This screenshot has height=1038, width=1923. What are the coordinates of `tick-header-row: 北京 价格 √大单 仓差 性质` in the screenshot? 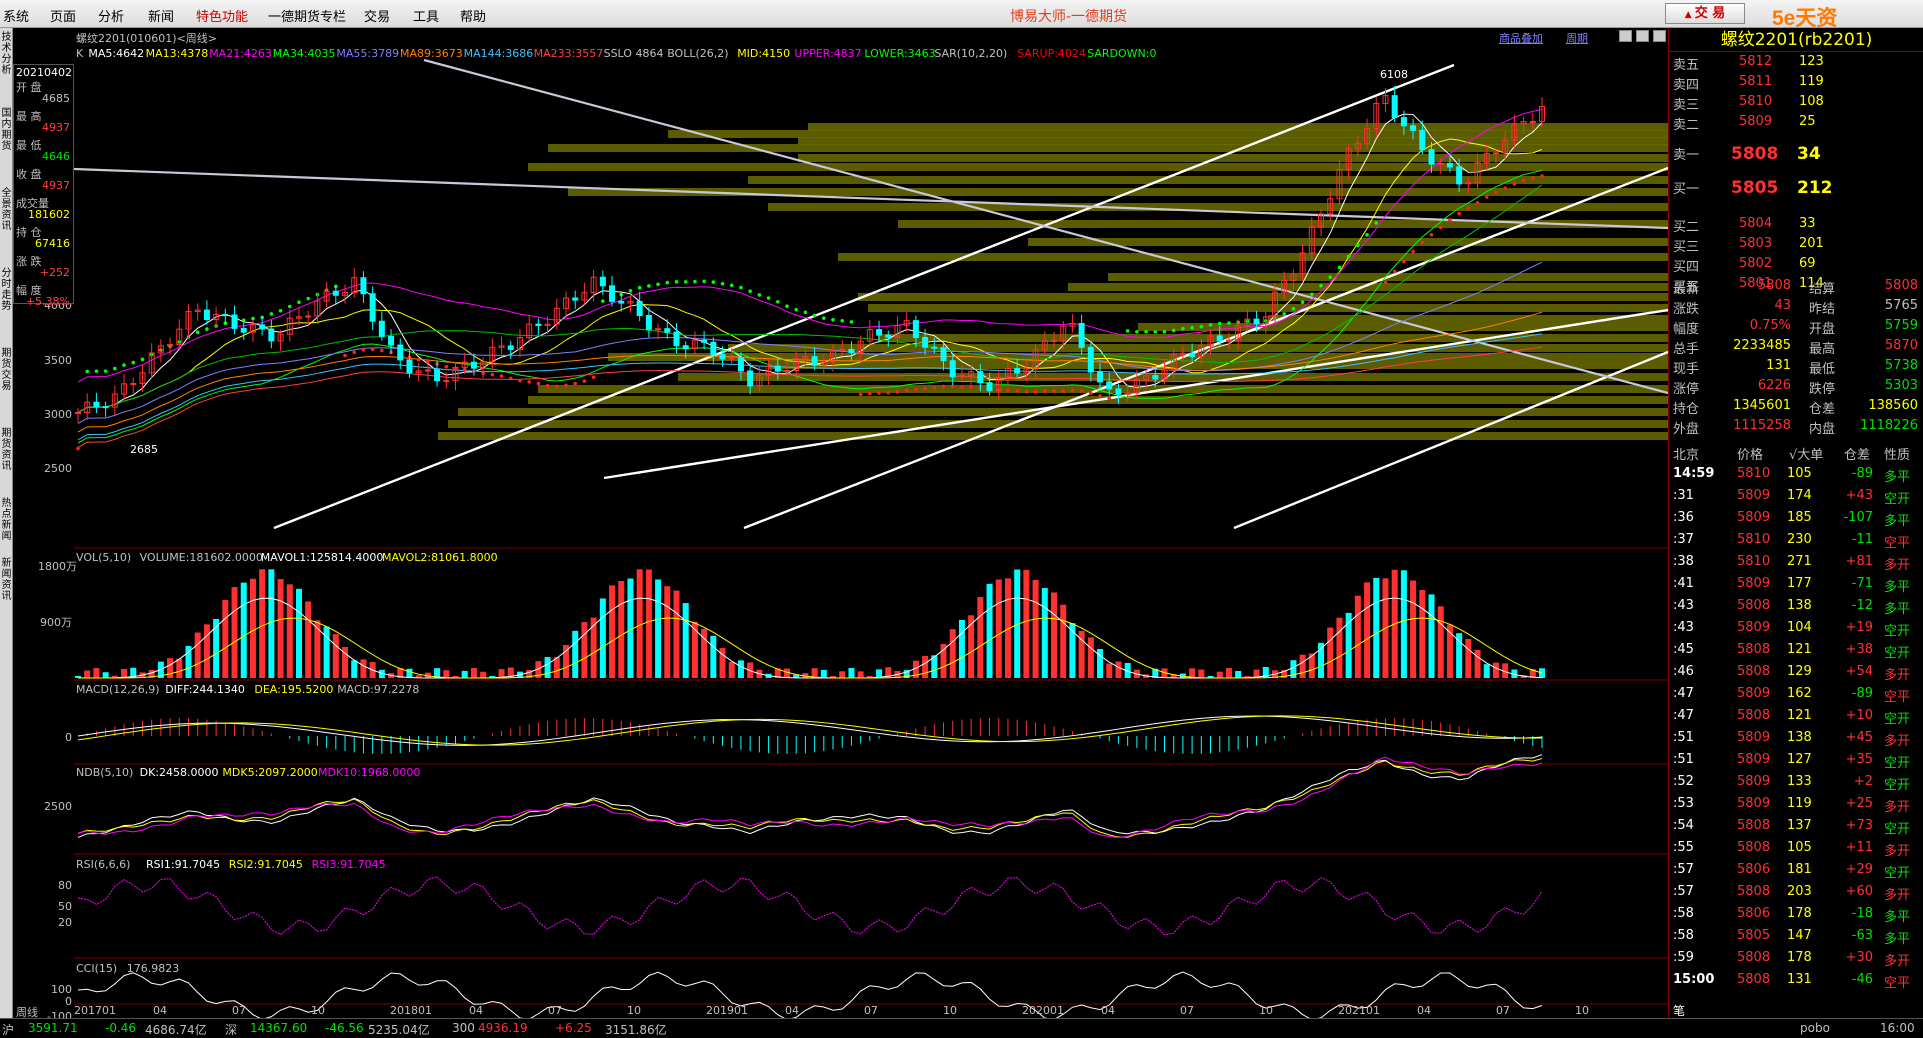 It's located at (1796, 454).